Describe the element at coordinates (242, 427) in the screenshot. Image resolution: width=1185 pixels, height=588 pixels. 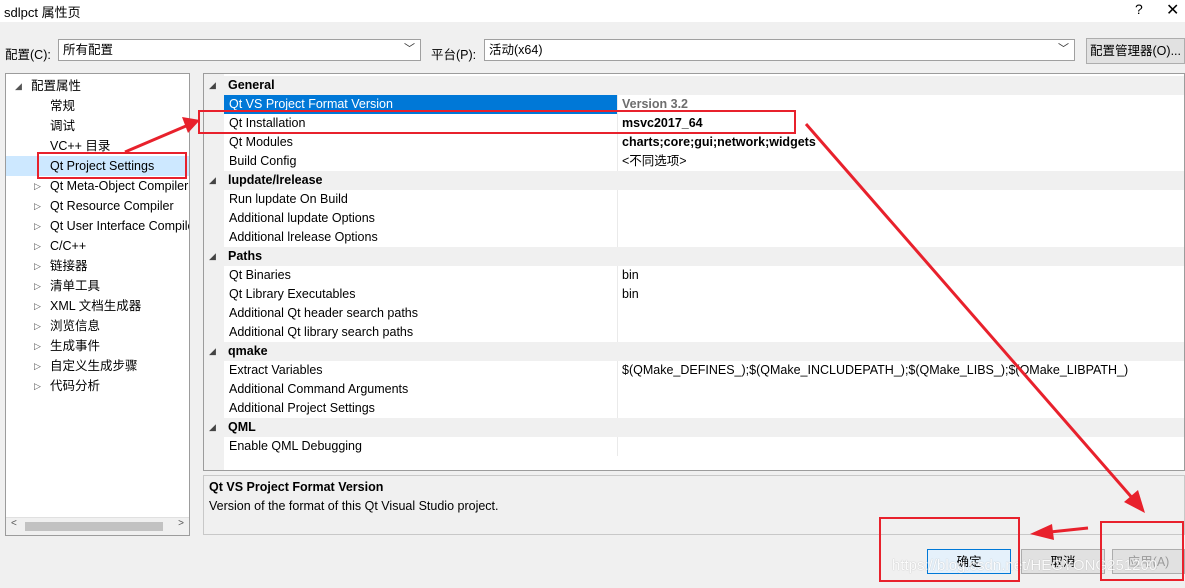
I see `category-label: QML` at that location.